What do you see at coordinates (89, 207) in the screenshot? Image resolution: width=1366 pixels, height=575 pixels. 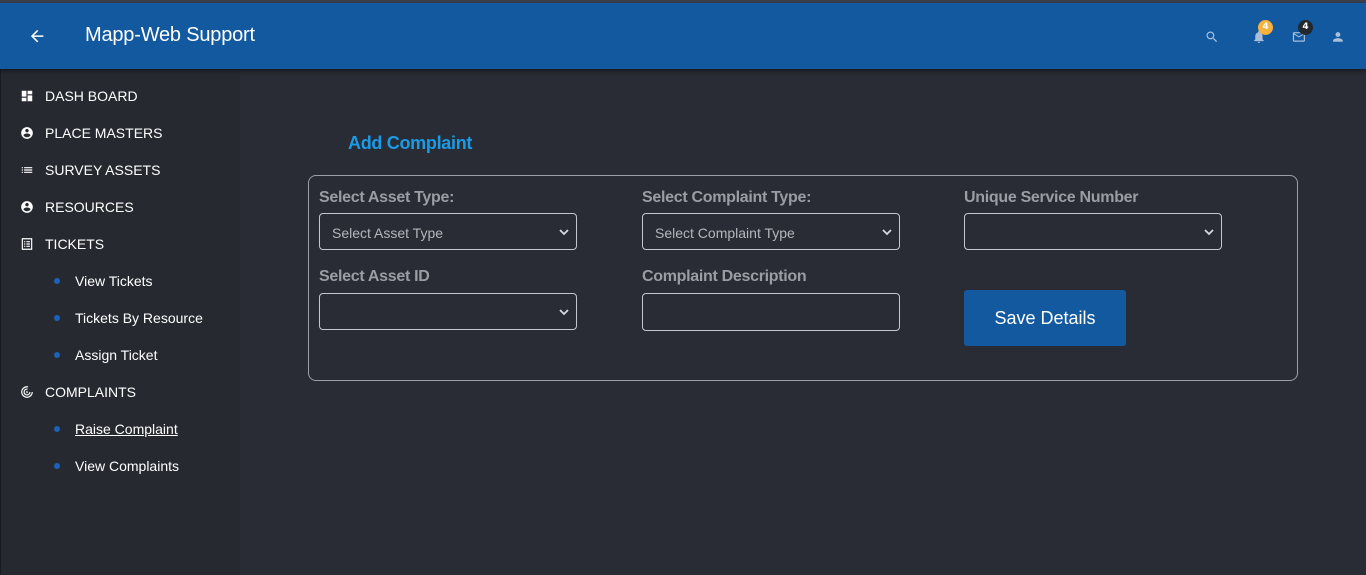 I see `sidebar-item-label: RESOURCES` at bounding box center [89, 207].